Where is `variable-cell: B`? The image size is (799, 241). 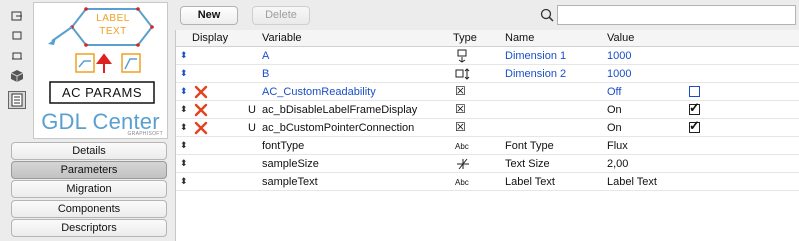
variable-cell: B is located at coordinates (265, 74).